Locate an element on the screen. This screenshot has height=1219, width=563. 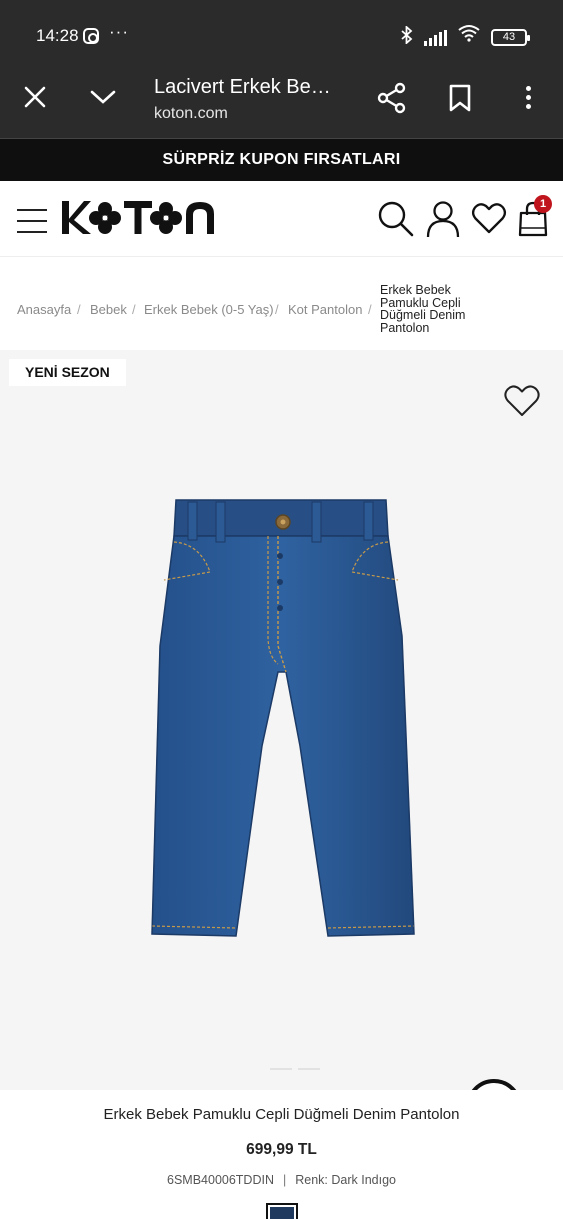
battery-level: 43 is located at coordinates (509, 37).